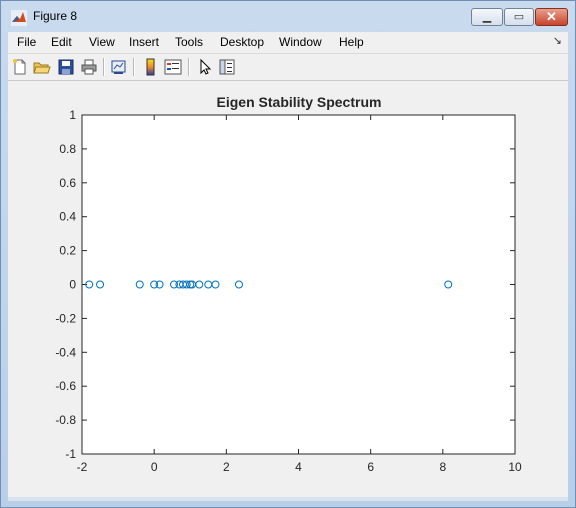 This screenshot has width=576, height=508. I want to click on minimize-icon: ▁, so click(487, 17).